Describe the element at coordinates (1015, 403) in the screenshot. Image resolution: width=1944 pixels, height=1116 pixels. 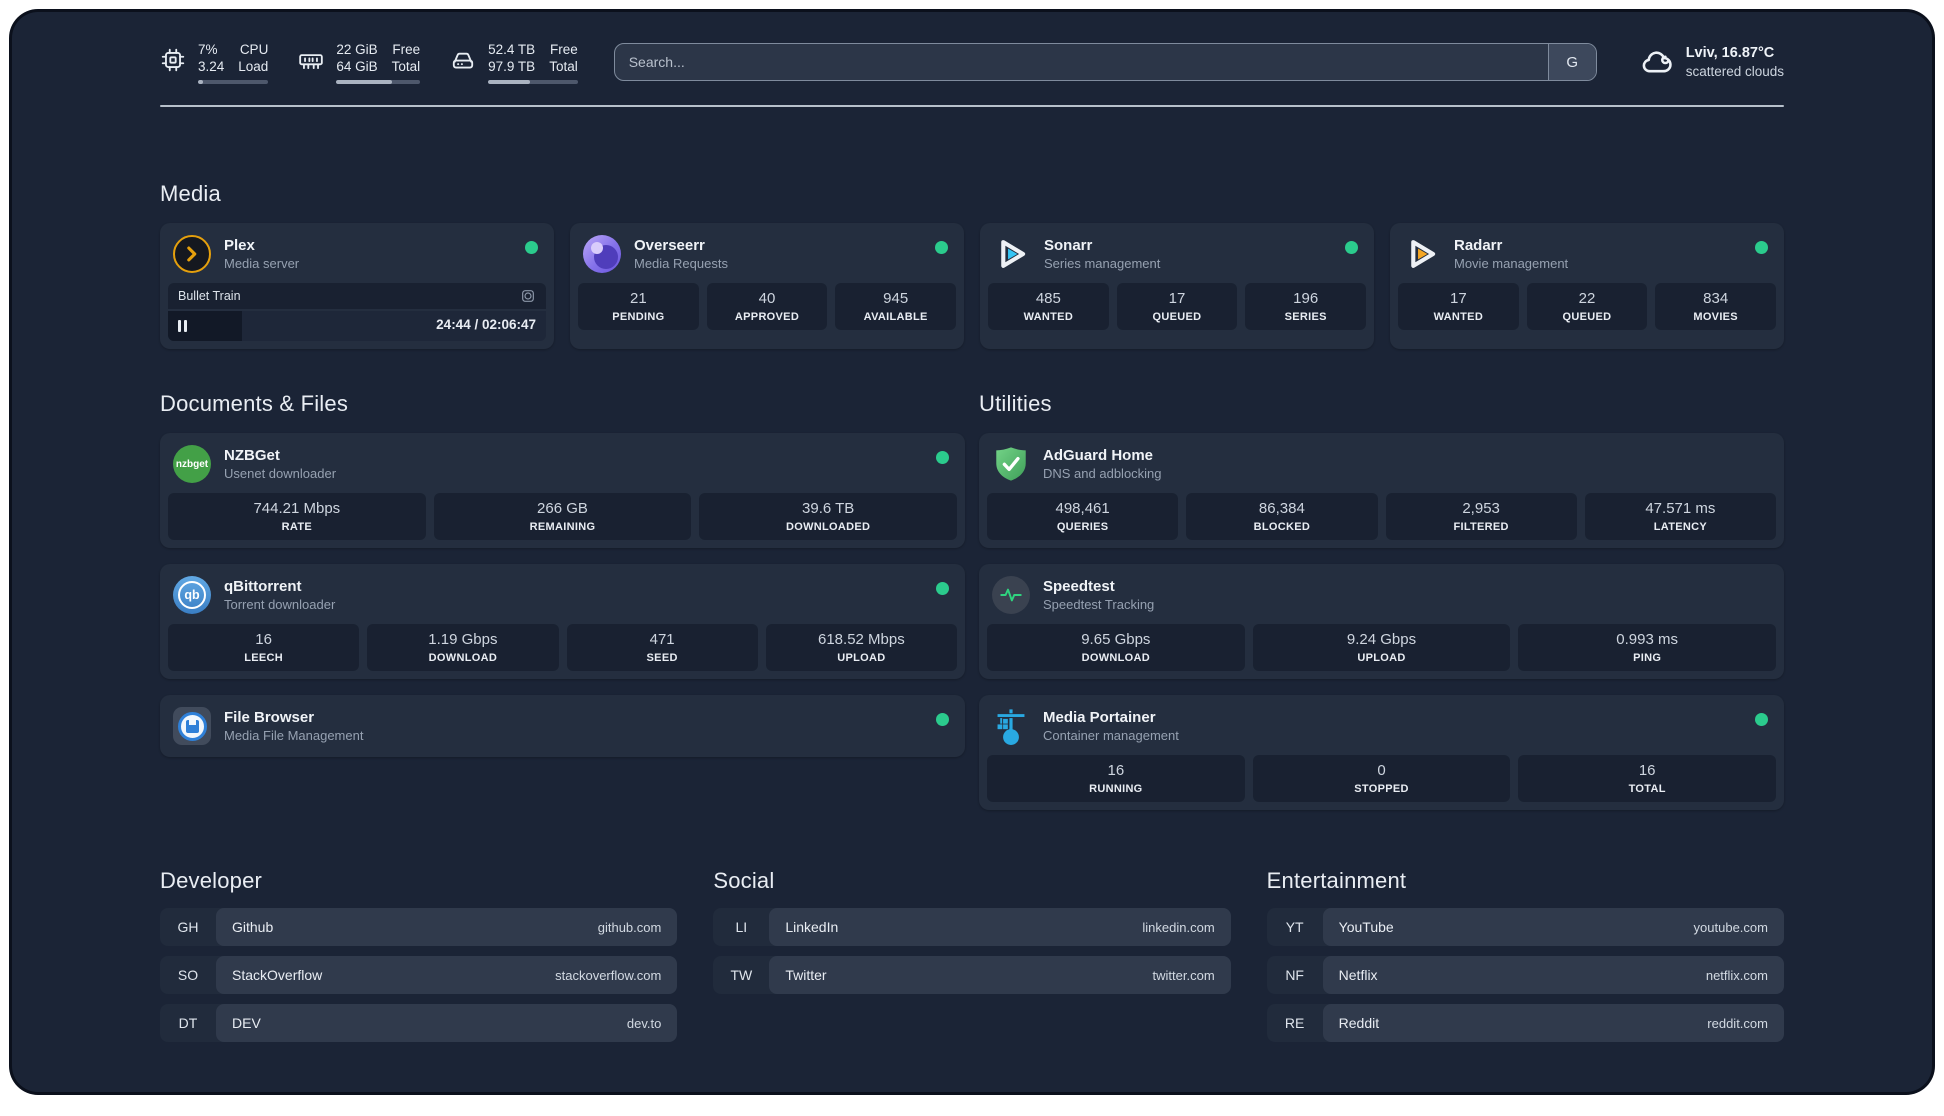
I see `section-title-utilities: Utilities` at that location.